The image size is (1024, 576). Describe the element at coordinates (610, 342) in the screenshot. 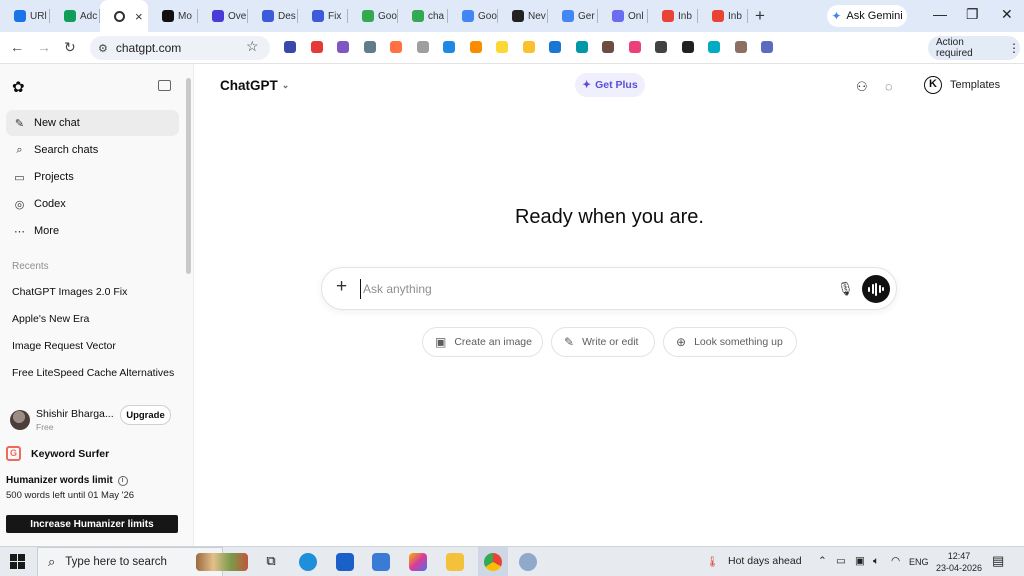

I see `chip-label: Write or edit` at that location.